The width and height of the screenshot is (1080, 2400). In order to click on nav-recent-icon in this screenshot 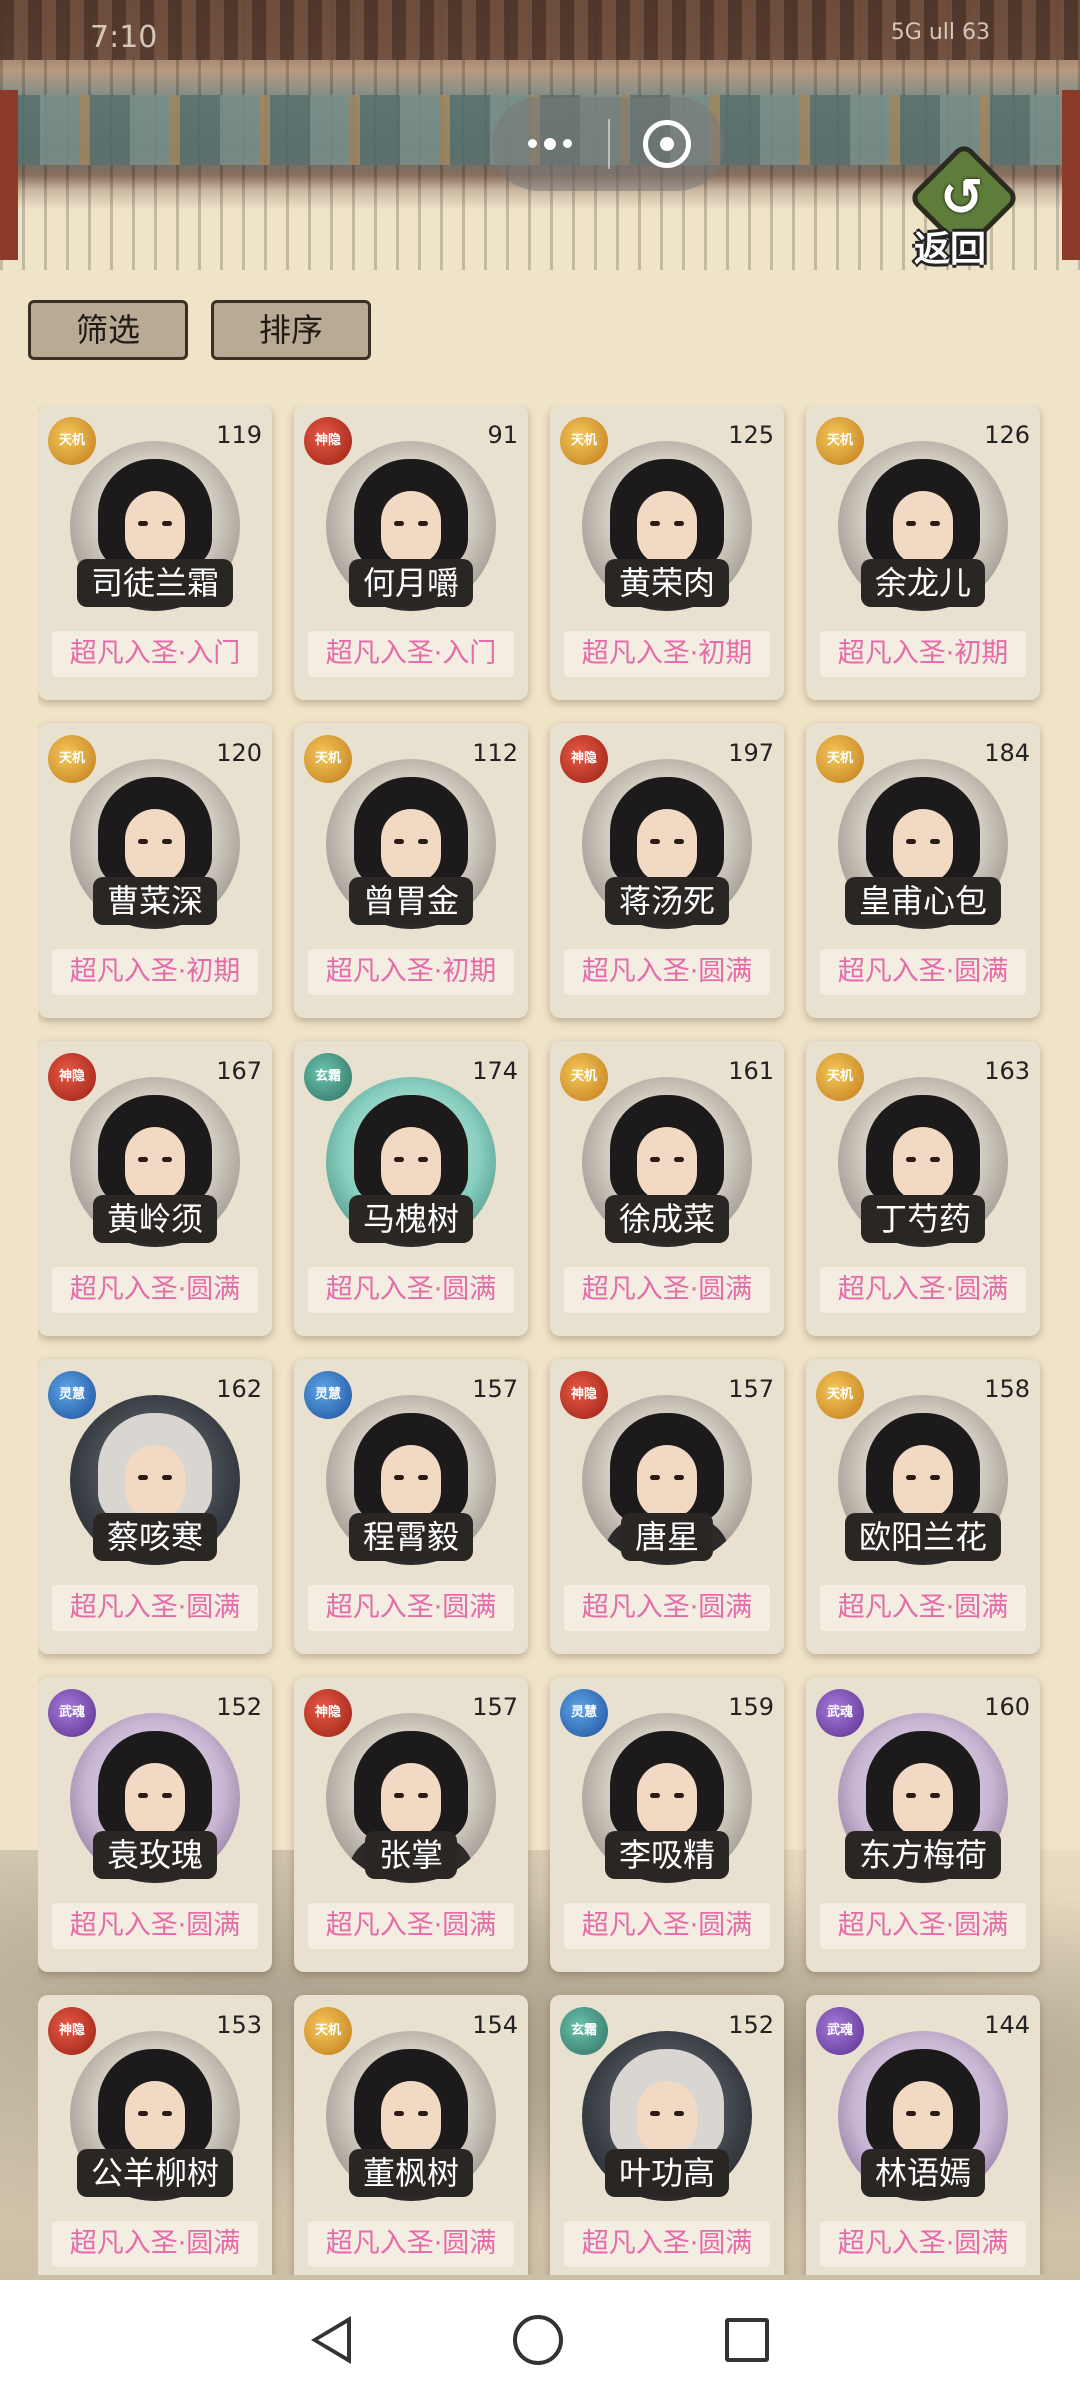, I will do `click(747, 2340)`.